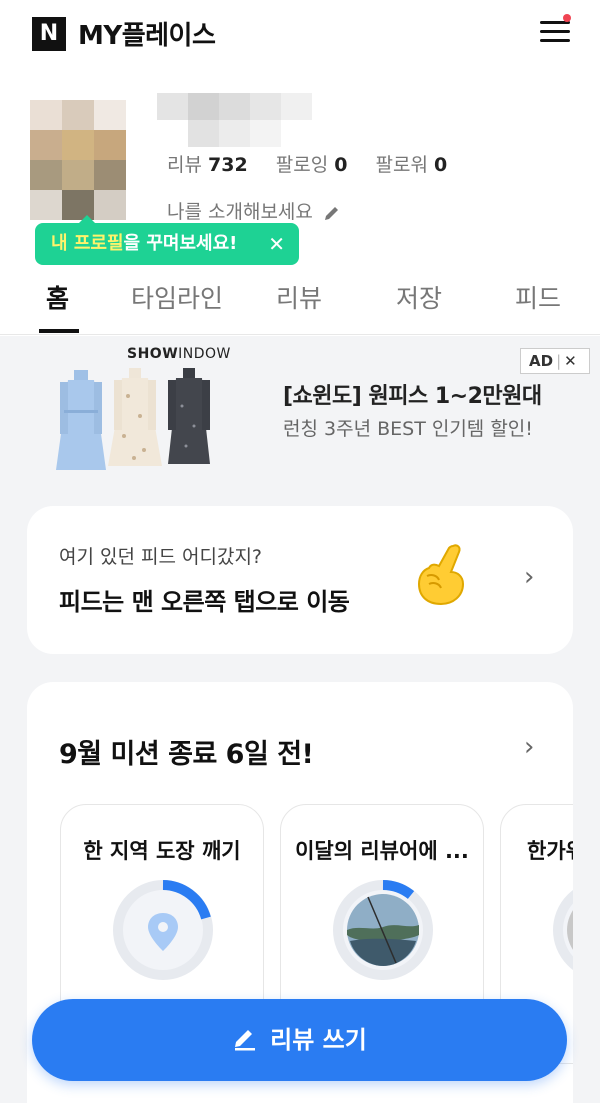 The height and width of the screenshot is (1103, 600). What do you see at coordinates (133, 419) in the screenshot?
I see `ad-product-image` at bounding box center [133, 419].